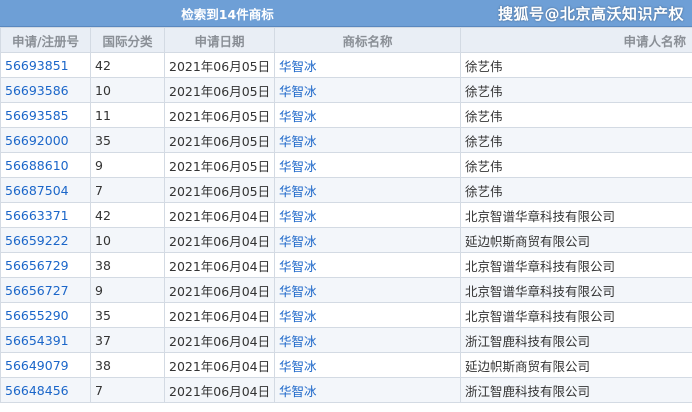 The width and height of the screenshot is (692, 412). Describe the element at coordinates (127, 340) in the screenshot. I see `class-cell: 37` at that location.